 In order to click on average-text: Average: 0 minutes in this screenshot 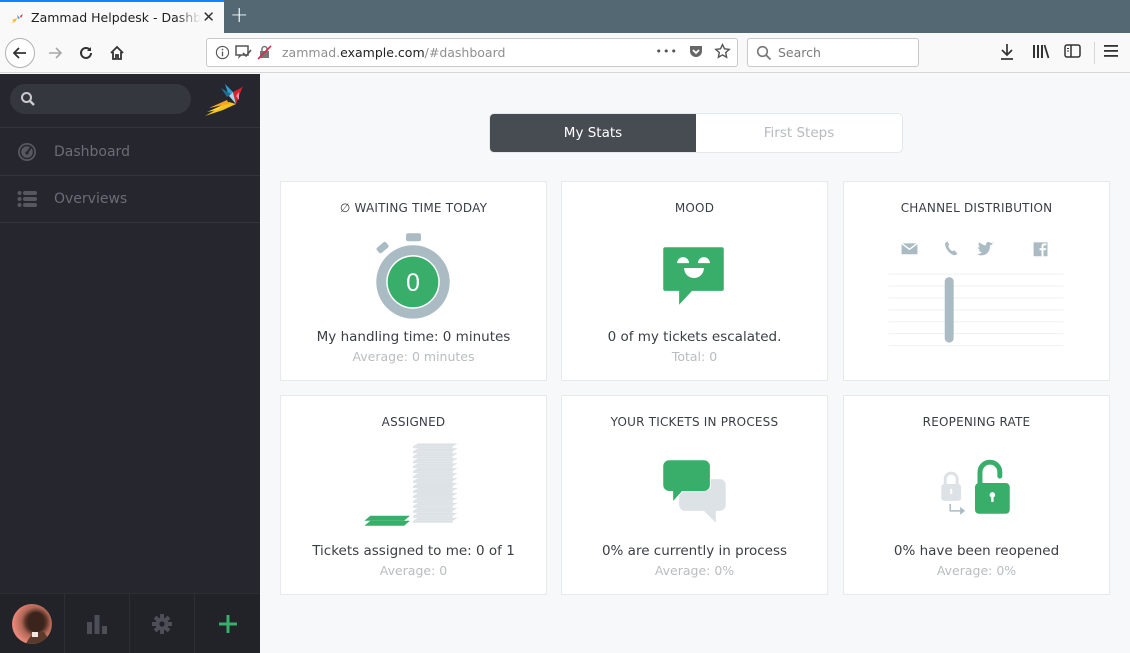, I will do `click(413, 356)`.